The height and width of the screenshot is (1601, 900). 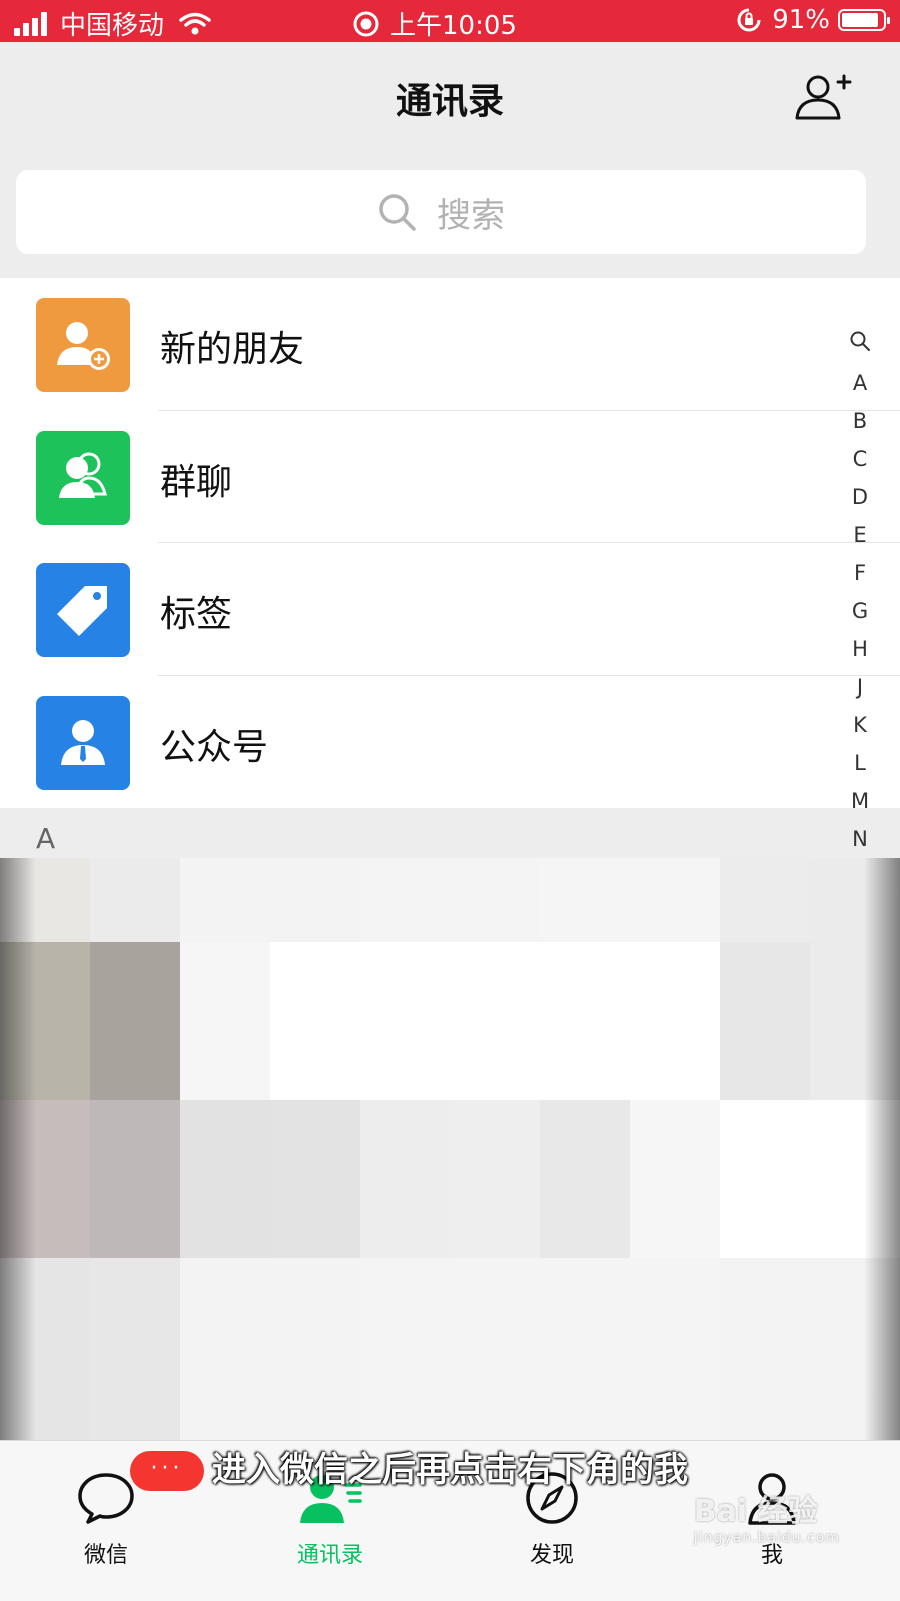 What do you see at coordinates (766, 1520) in the screenshot?
I see `baidu-watermark: Bai 经验 jingyan.baidu.com` at bounding box center [766, 1520].